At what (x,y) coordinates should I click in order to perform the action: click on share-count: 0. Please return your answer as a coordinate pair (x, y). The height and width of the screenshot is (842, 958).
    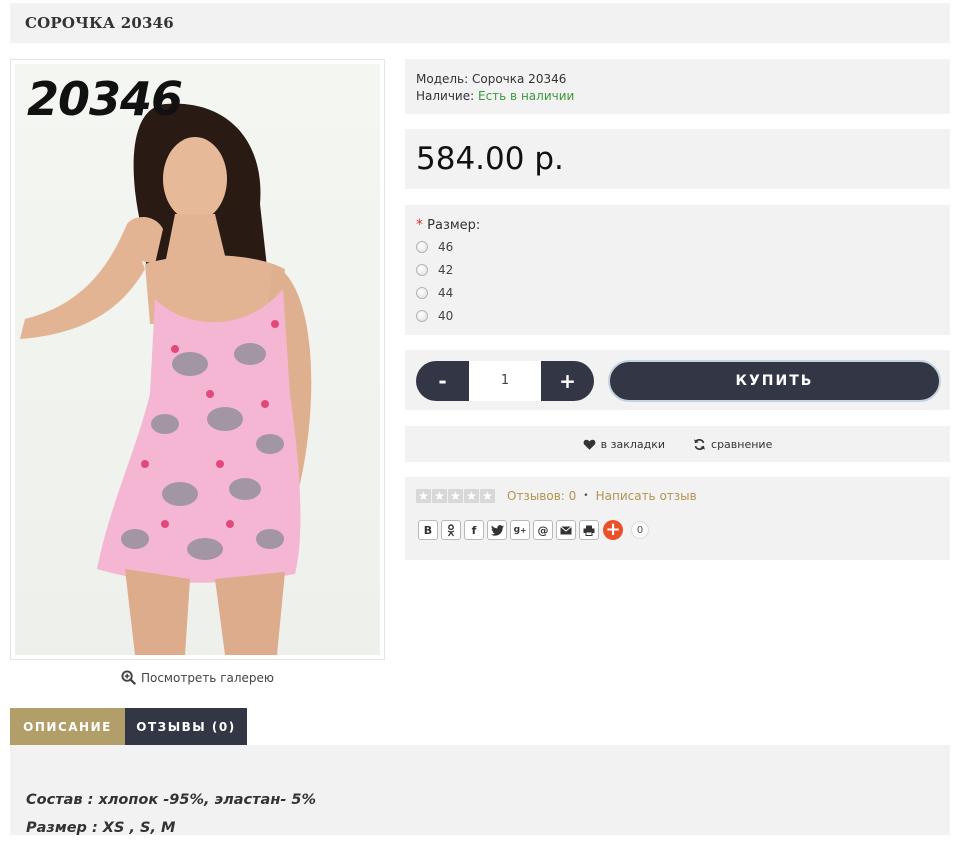
    Looking at the image, I should click on (640, 530).